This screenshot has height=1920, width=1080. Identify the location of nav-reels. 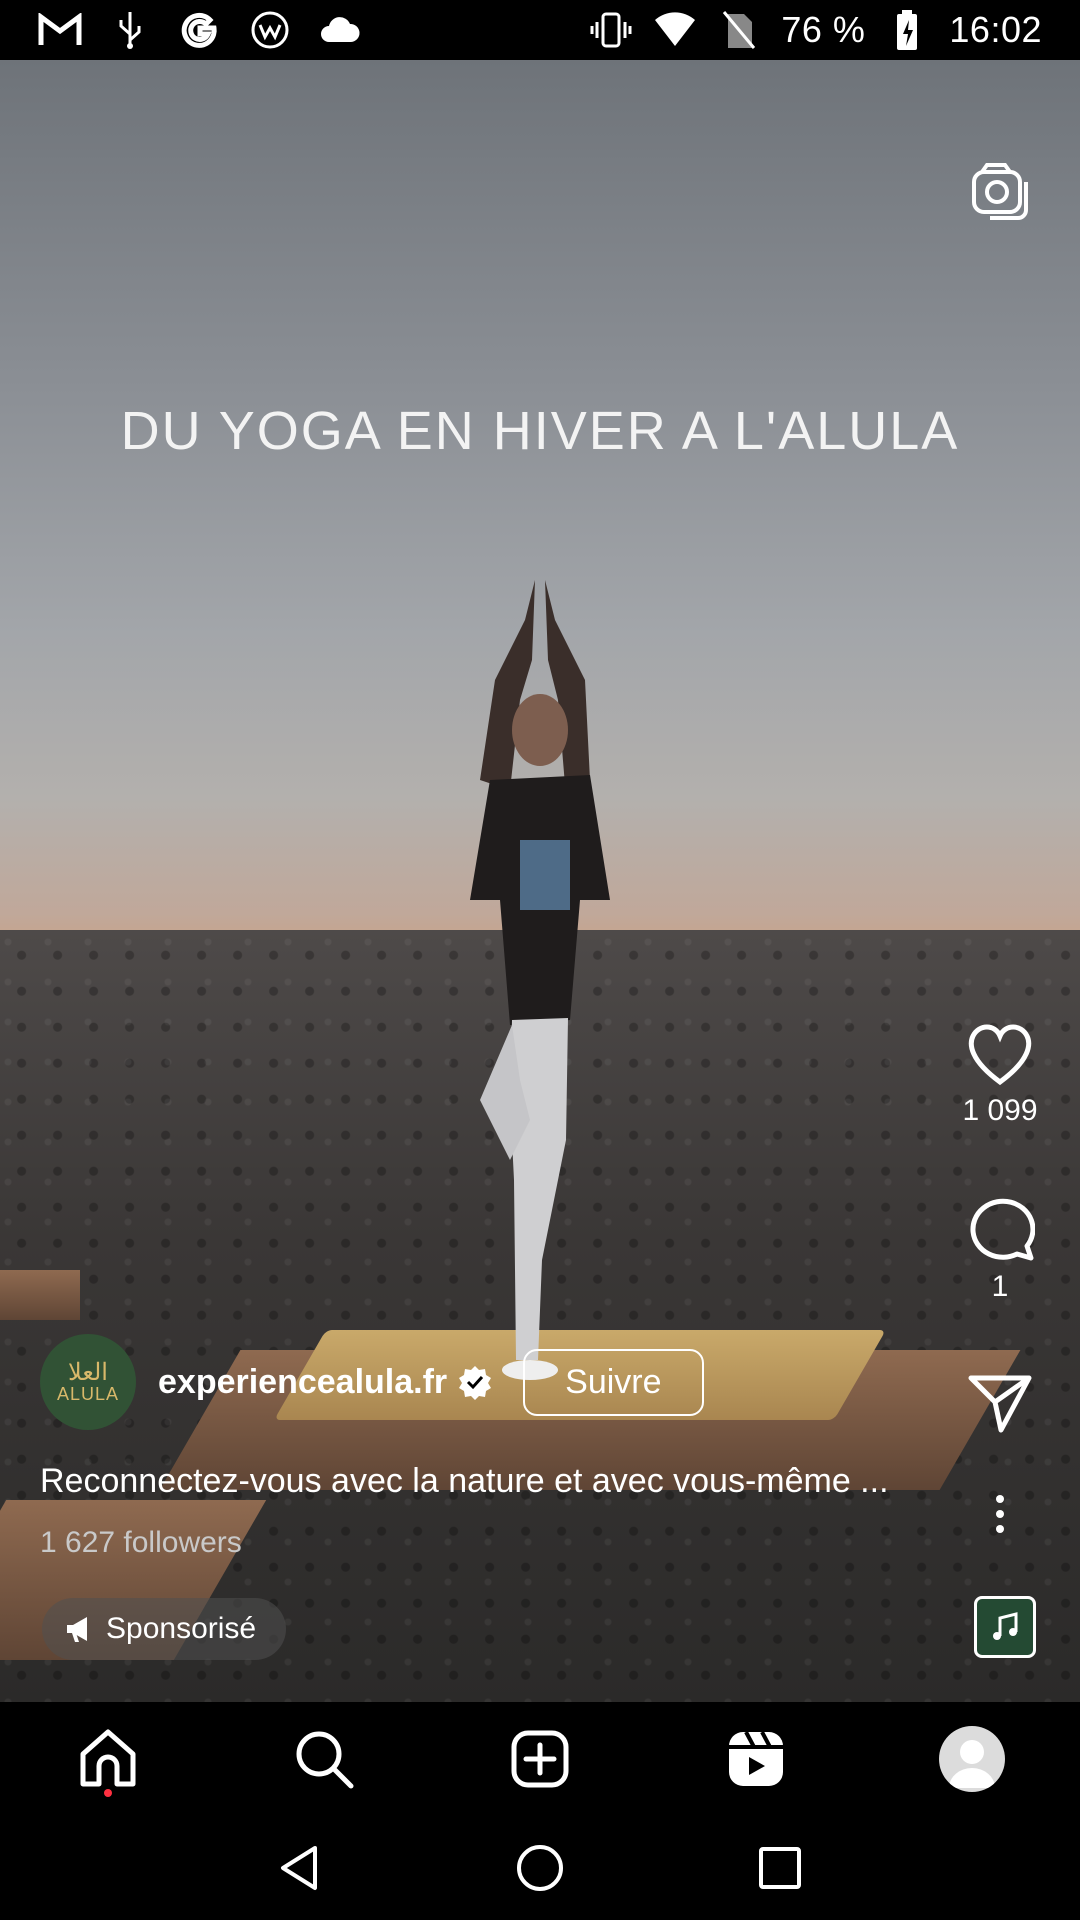
(756, 1759).